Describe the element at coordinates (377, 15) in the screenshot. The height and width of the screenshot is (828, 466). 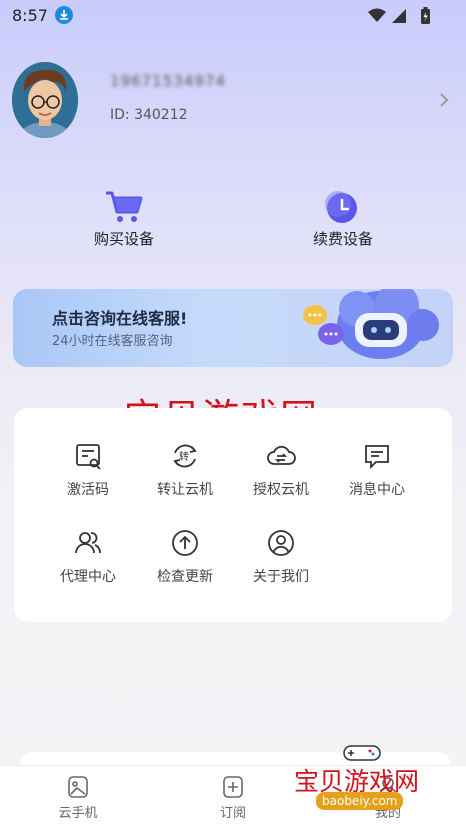
I see `wifi-icon` at that location.